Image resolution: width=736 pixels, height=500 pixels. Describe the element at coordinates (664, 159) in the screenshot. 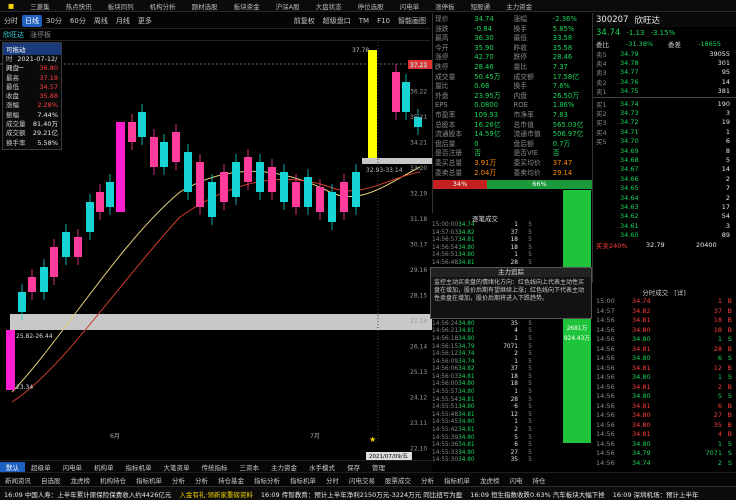

I see `orderbook-row: 34.68 5` at that location.